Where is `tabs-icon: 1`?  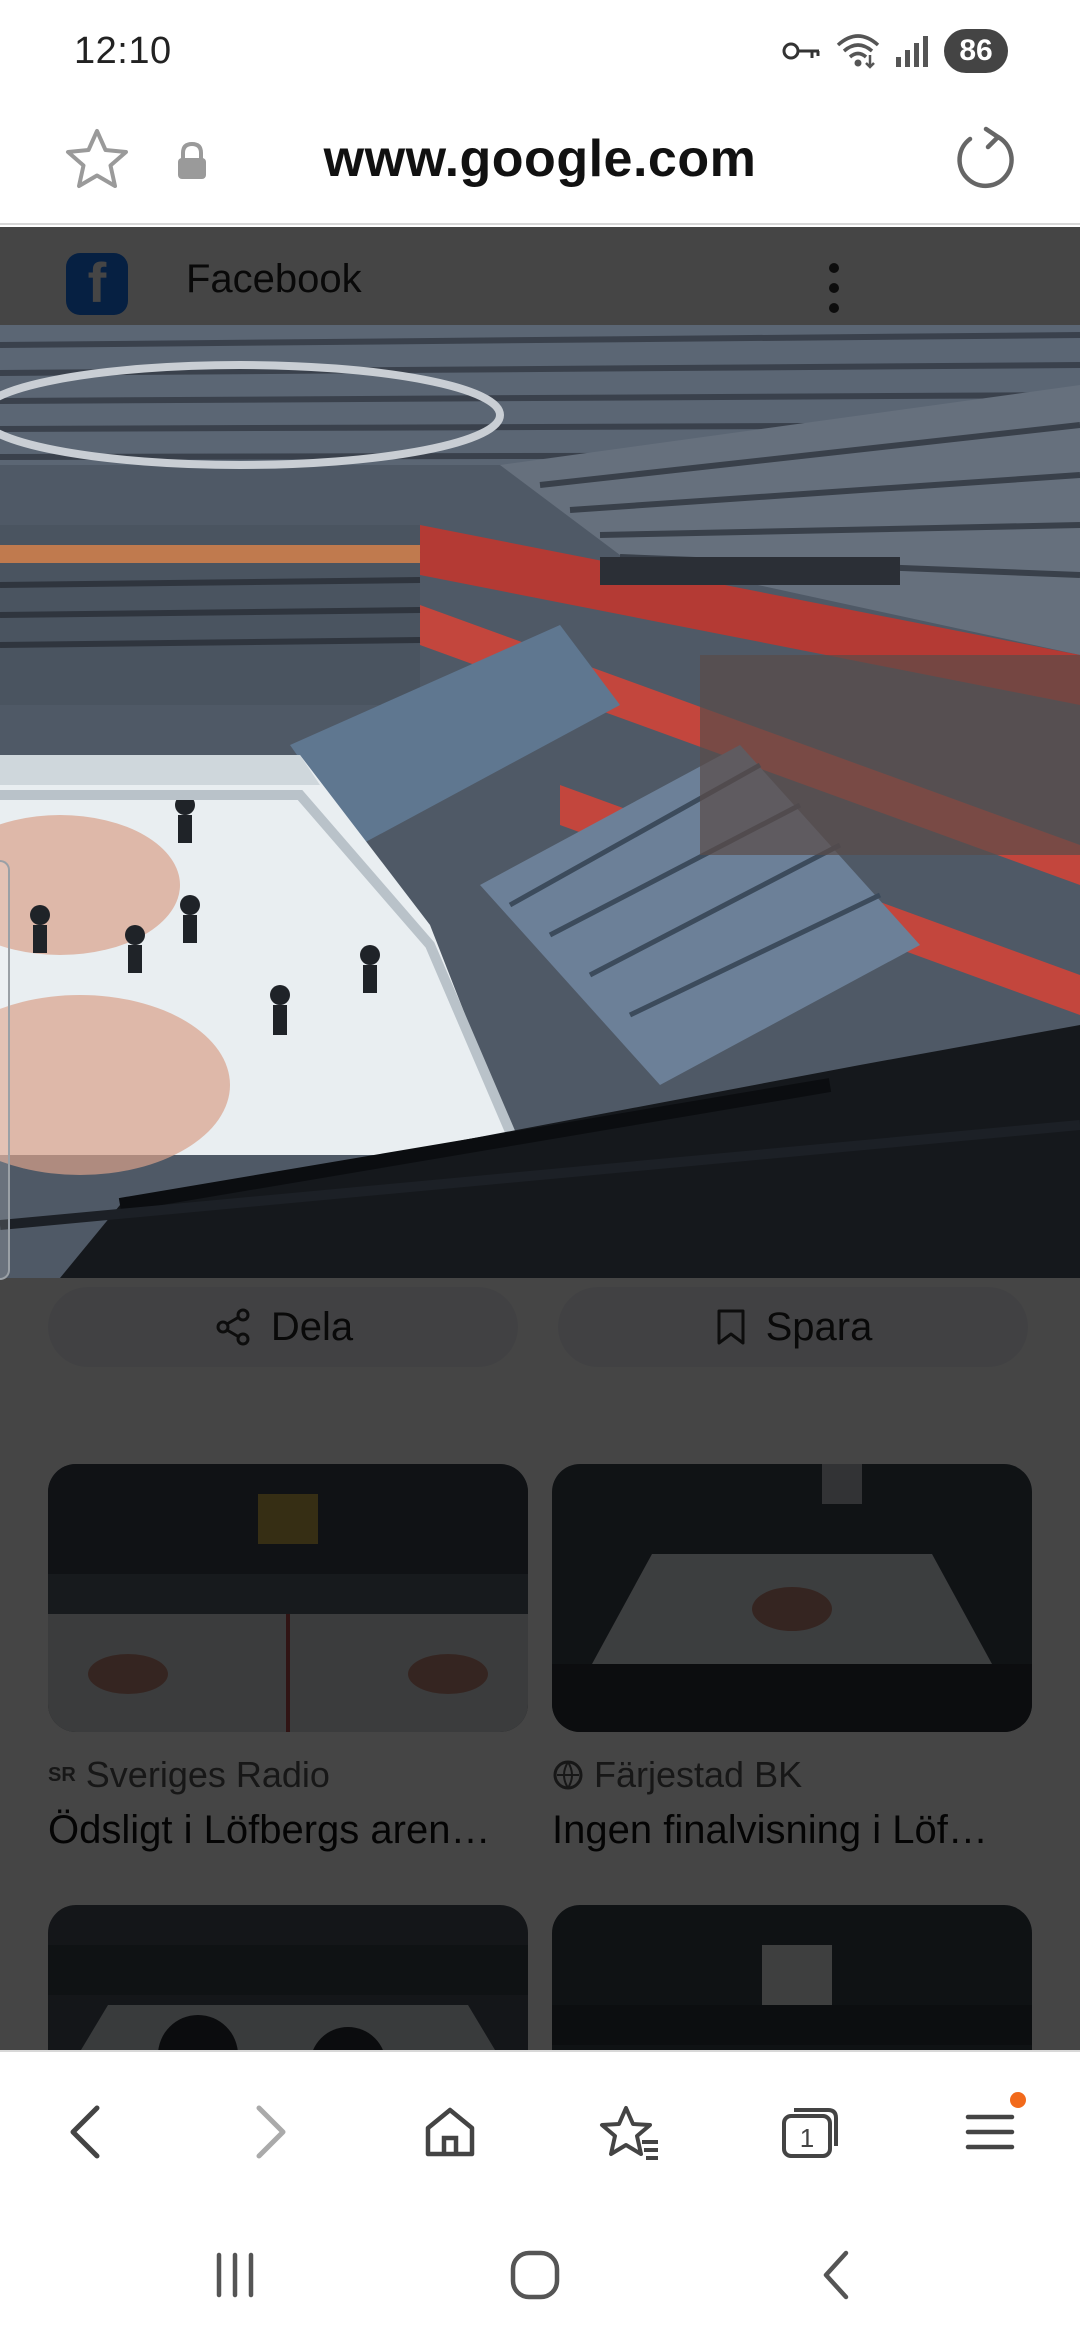 tabs-icon: 1 is located at coordinates (810, 2133).